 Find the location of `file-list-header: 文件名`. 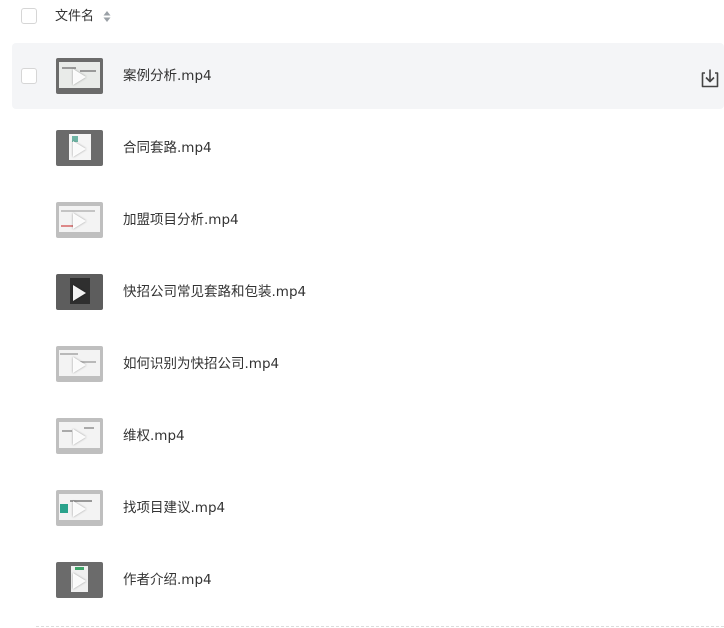

file-list-header: 文件名 is located at coordinates (362, 17).